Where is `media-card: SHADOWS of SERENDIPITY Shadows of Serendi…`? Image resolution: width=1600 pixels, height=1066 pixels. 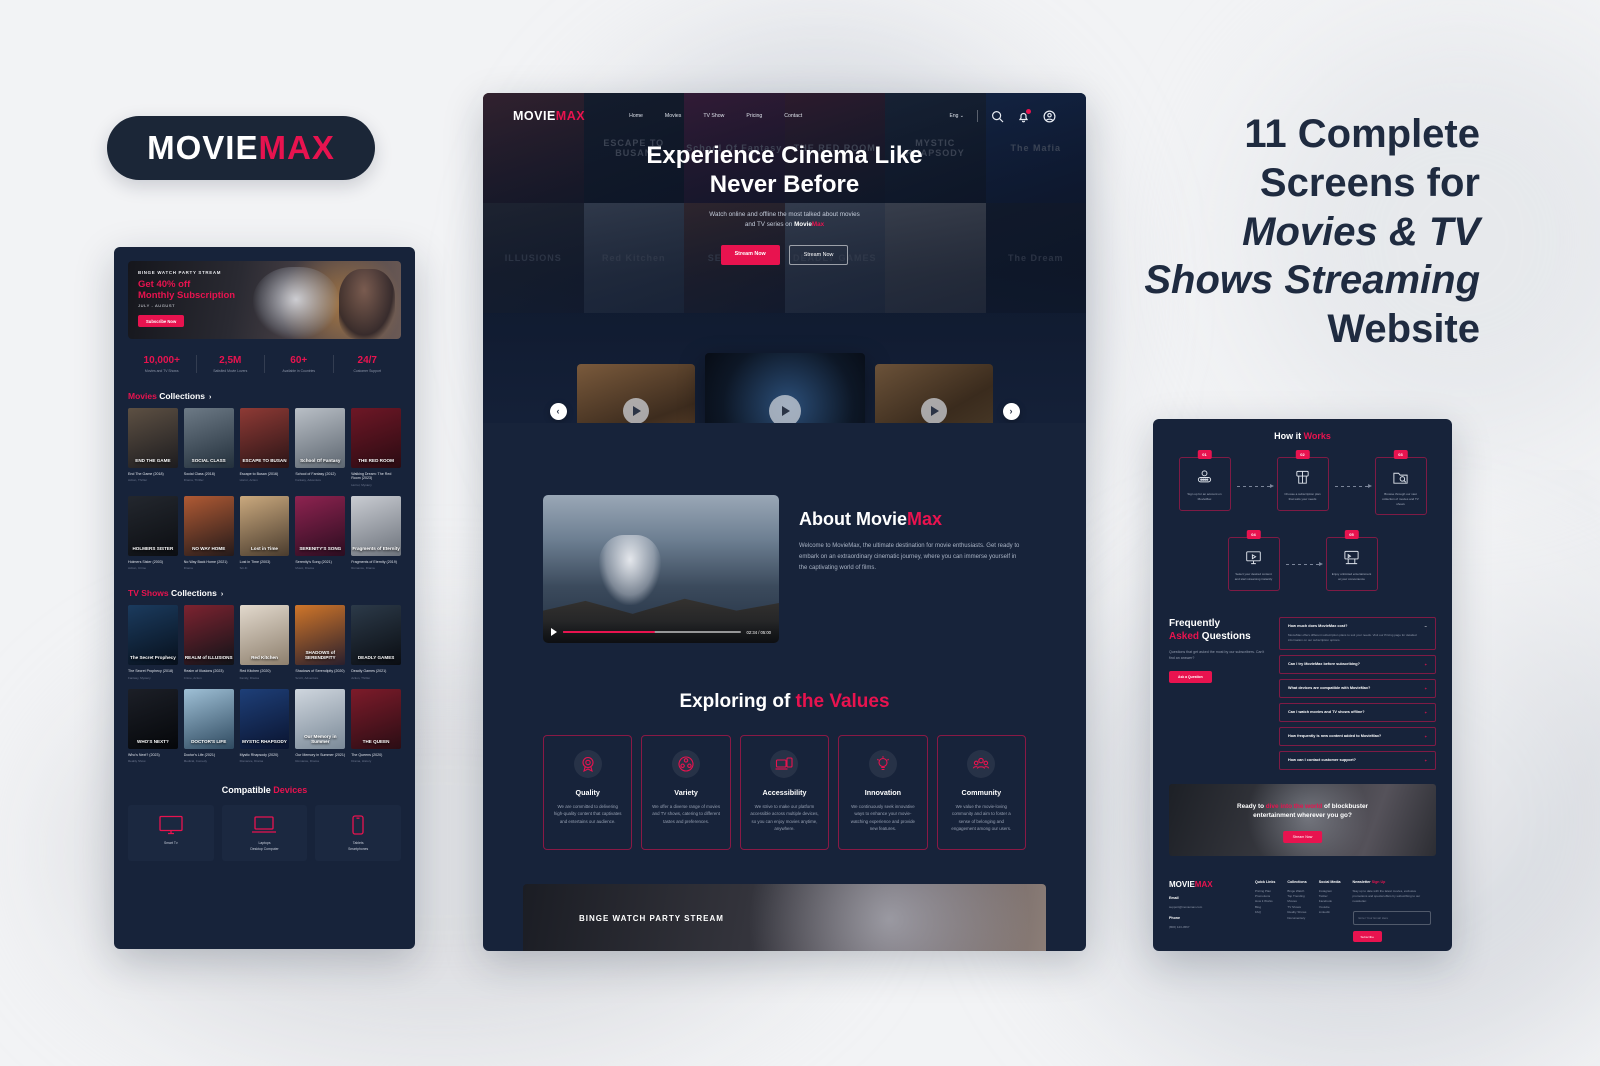
media-card: SHADOWS of SERENDIPITY Shadows of Serendi… is located at coordinates (320, 642).